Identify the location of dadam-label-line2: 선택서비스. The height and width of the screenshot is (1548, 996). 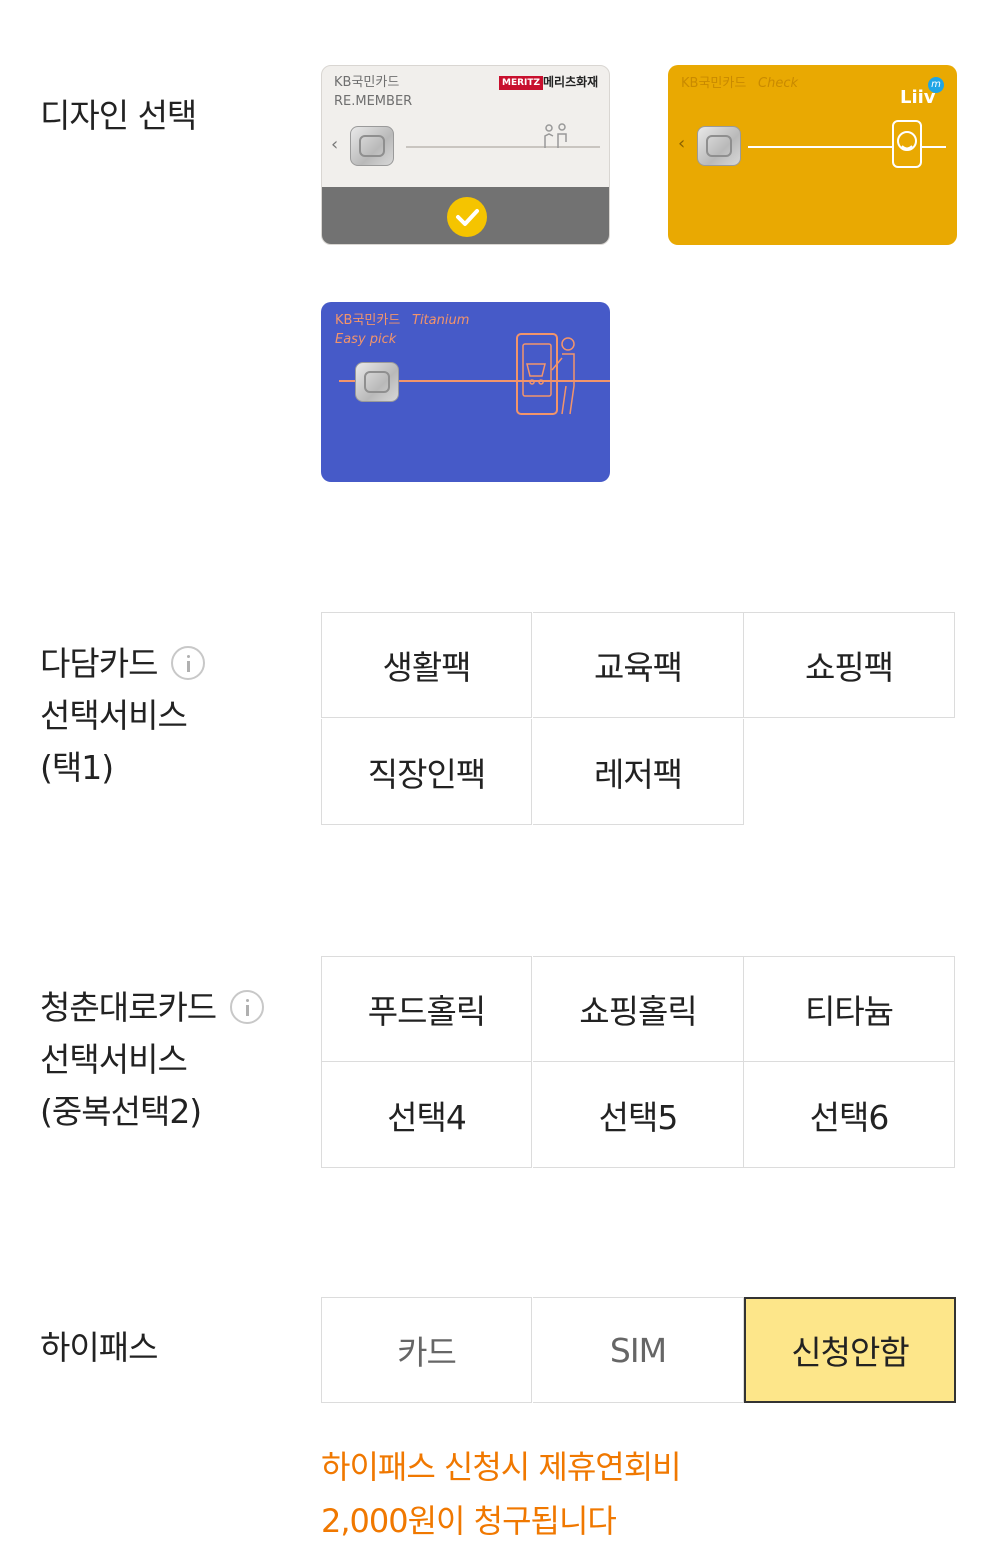
(114, 715).